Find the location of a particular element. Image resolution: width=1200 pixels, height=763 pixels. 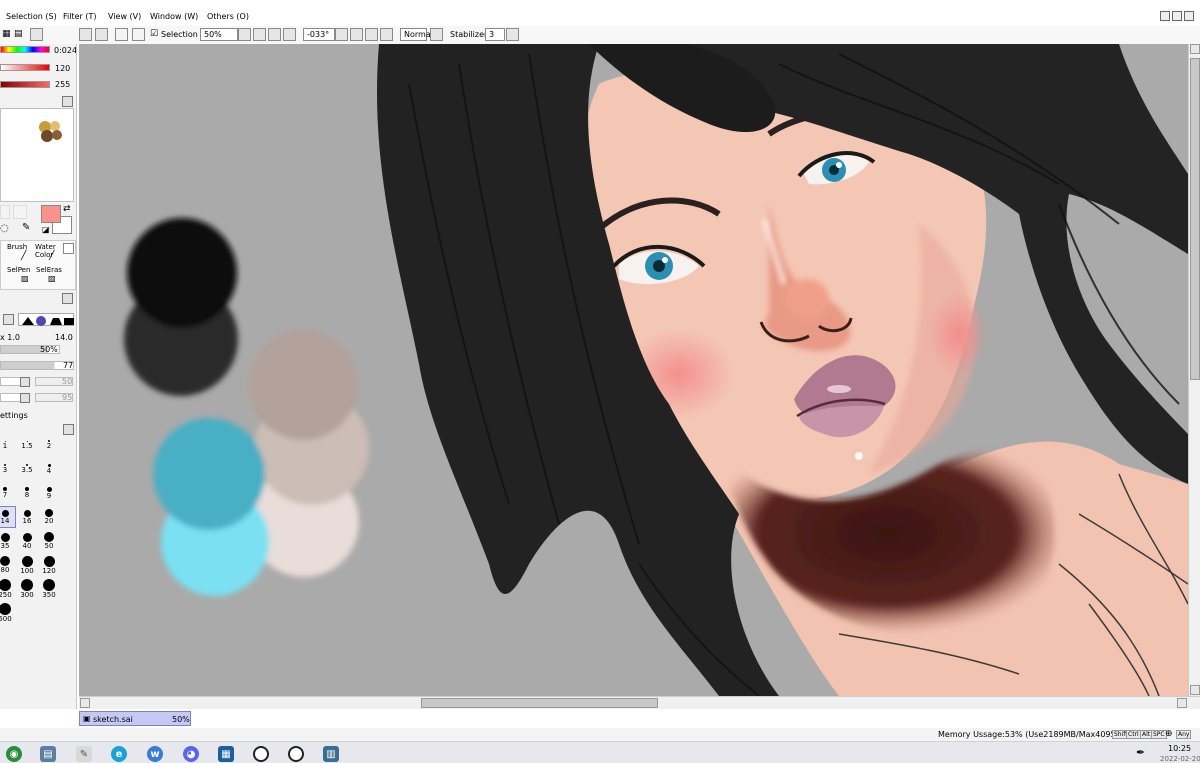

vertical-scroll-thumb is located at coordinates (1195, 219).